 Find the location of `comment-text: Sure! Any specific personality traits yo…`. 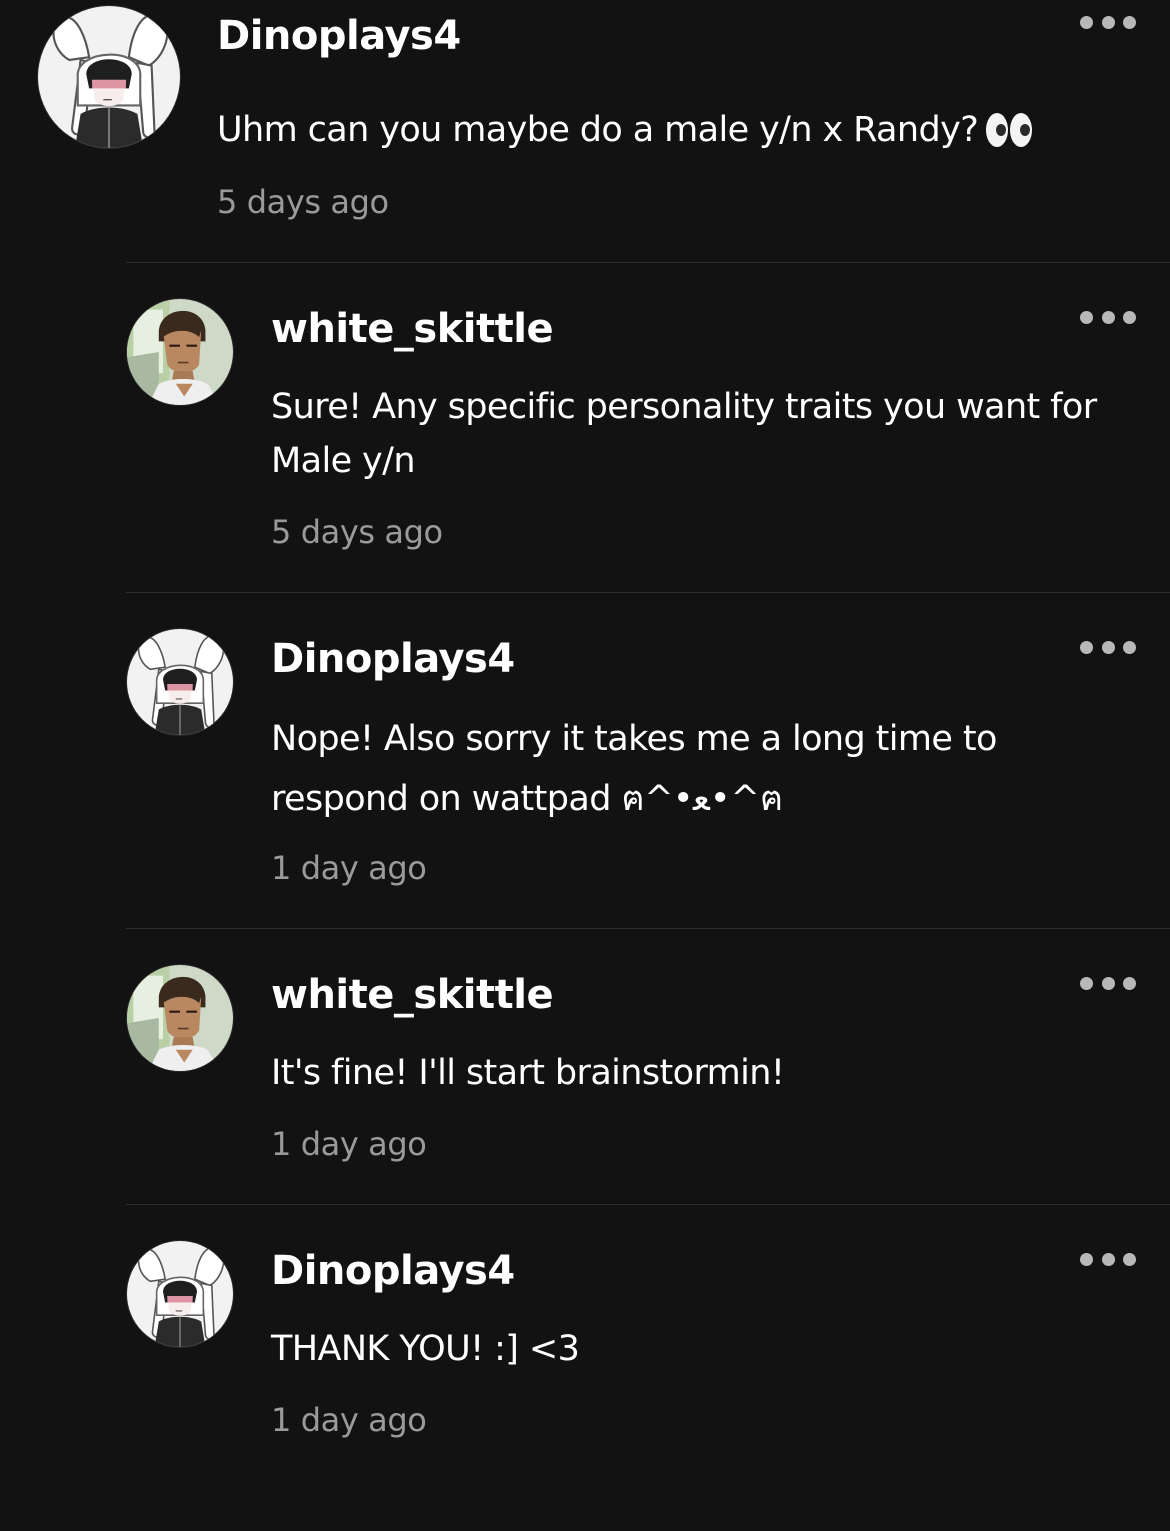

comment-text: Sure! Any specific personality traits yo… is located at coordinates (684, 434).